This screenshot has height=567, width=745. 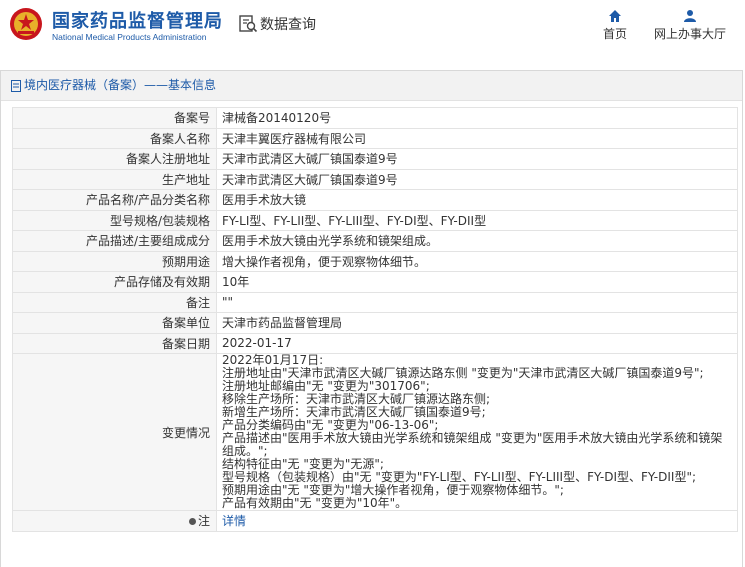 I want to click on data-query-link: 数据查询, so click(x=277, y=24).